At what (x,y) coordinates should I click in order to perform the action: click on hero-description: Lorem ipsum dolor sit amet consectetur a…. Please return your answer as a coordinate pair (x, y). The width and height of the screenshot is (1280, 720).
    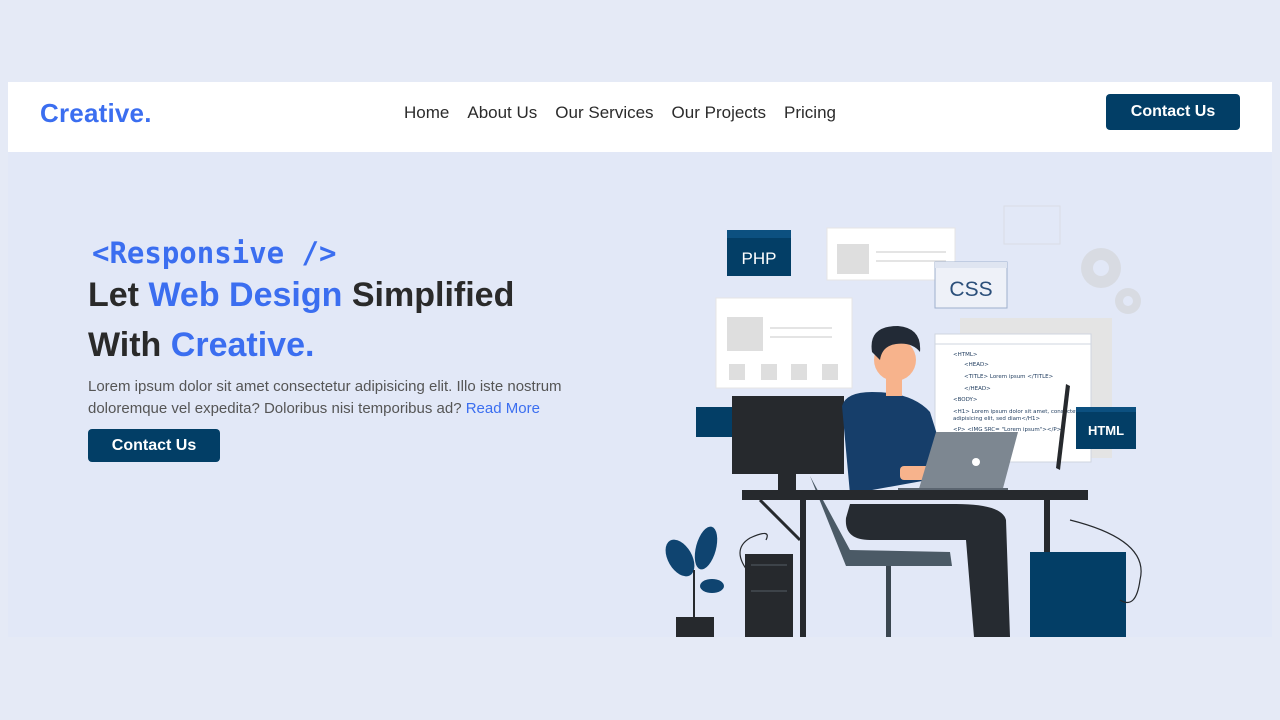
    Looking at the image, I should click on (348, 398).